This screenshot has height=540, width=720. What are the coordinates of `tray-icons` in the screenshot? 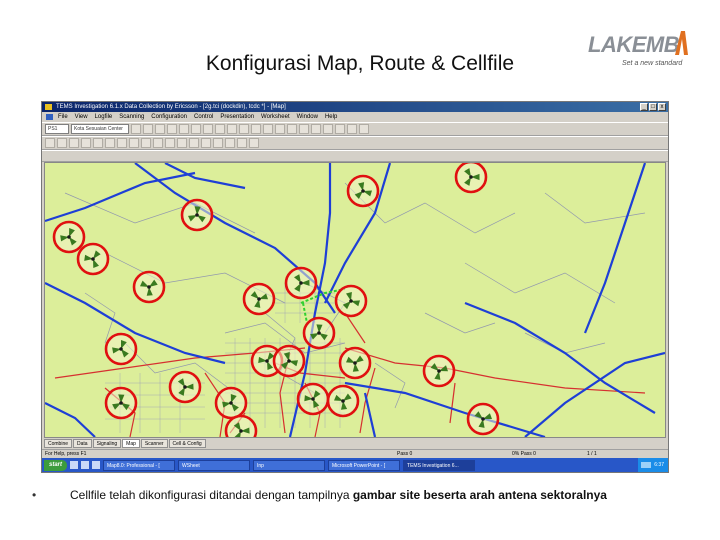 It's located at (646, 465).